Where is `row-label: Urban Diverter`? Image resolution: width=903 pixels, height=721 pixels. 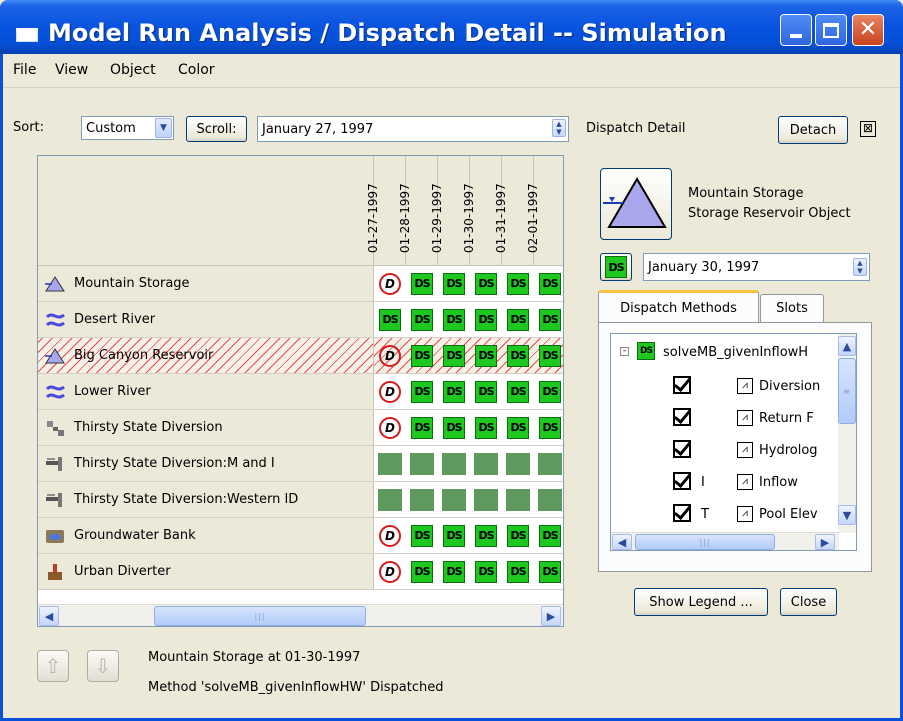
row-label: Urban Diverter is located at coordinates (206, 571).